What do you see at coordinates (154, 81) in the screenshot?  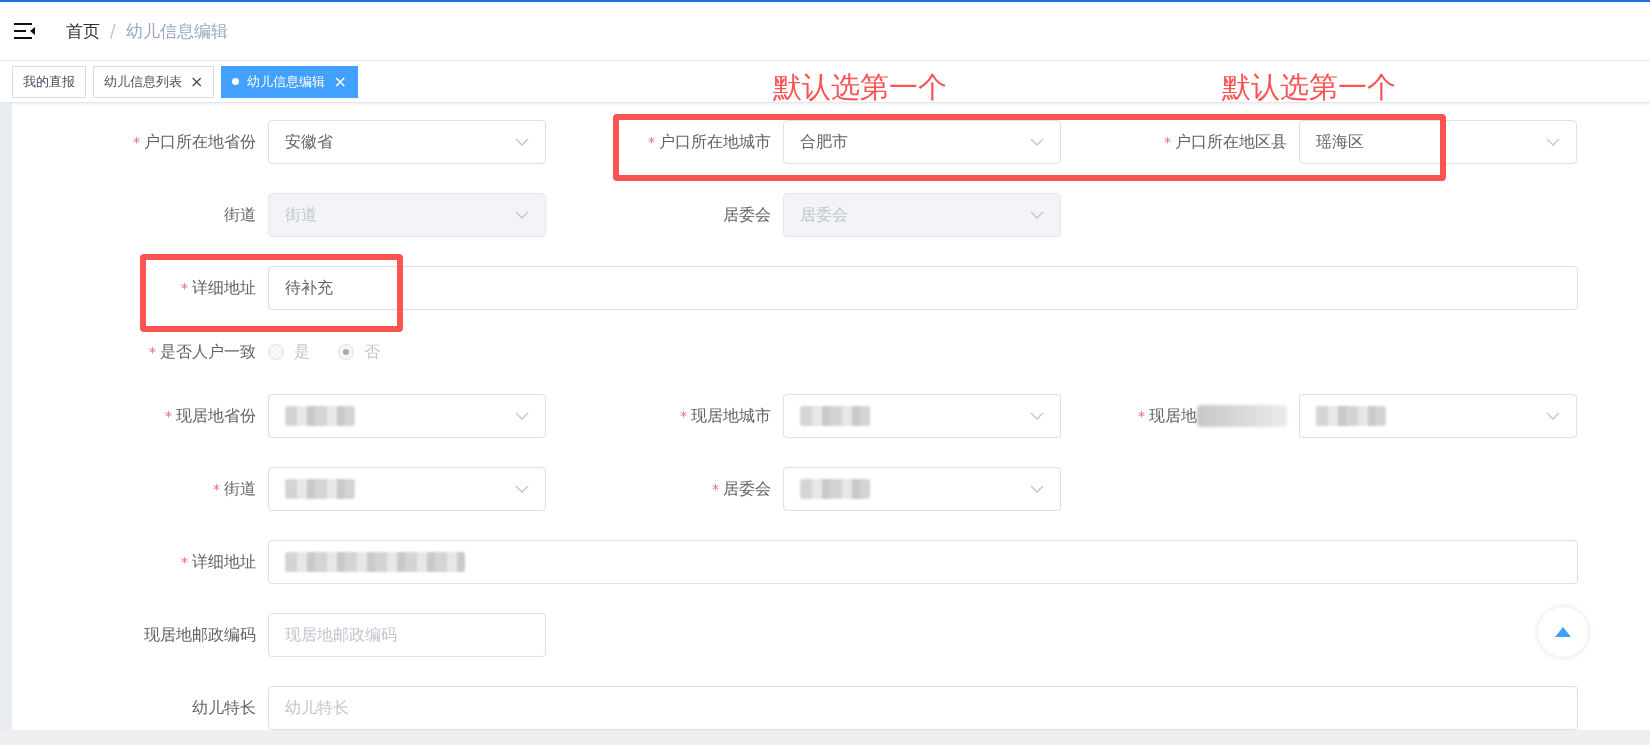 I see `tab: 幼儿信息列表 ×` at bounding box center [154, 81].